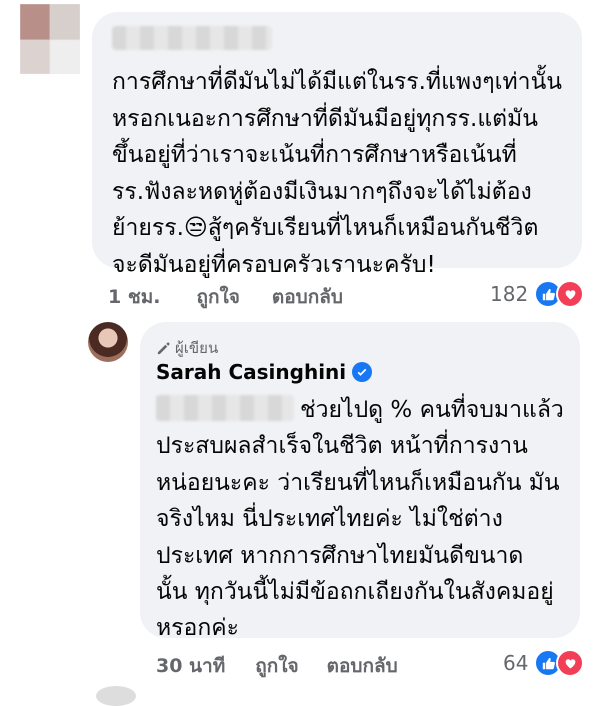  What do you see at coordinates (342, 446) in the screenshot?
I see `reply-line: ประสบผลสำเร็จในชีวิต หน้าที่การงาน` at bounding box center [342, 446].